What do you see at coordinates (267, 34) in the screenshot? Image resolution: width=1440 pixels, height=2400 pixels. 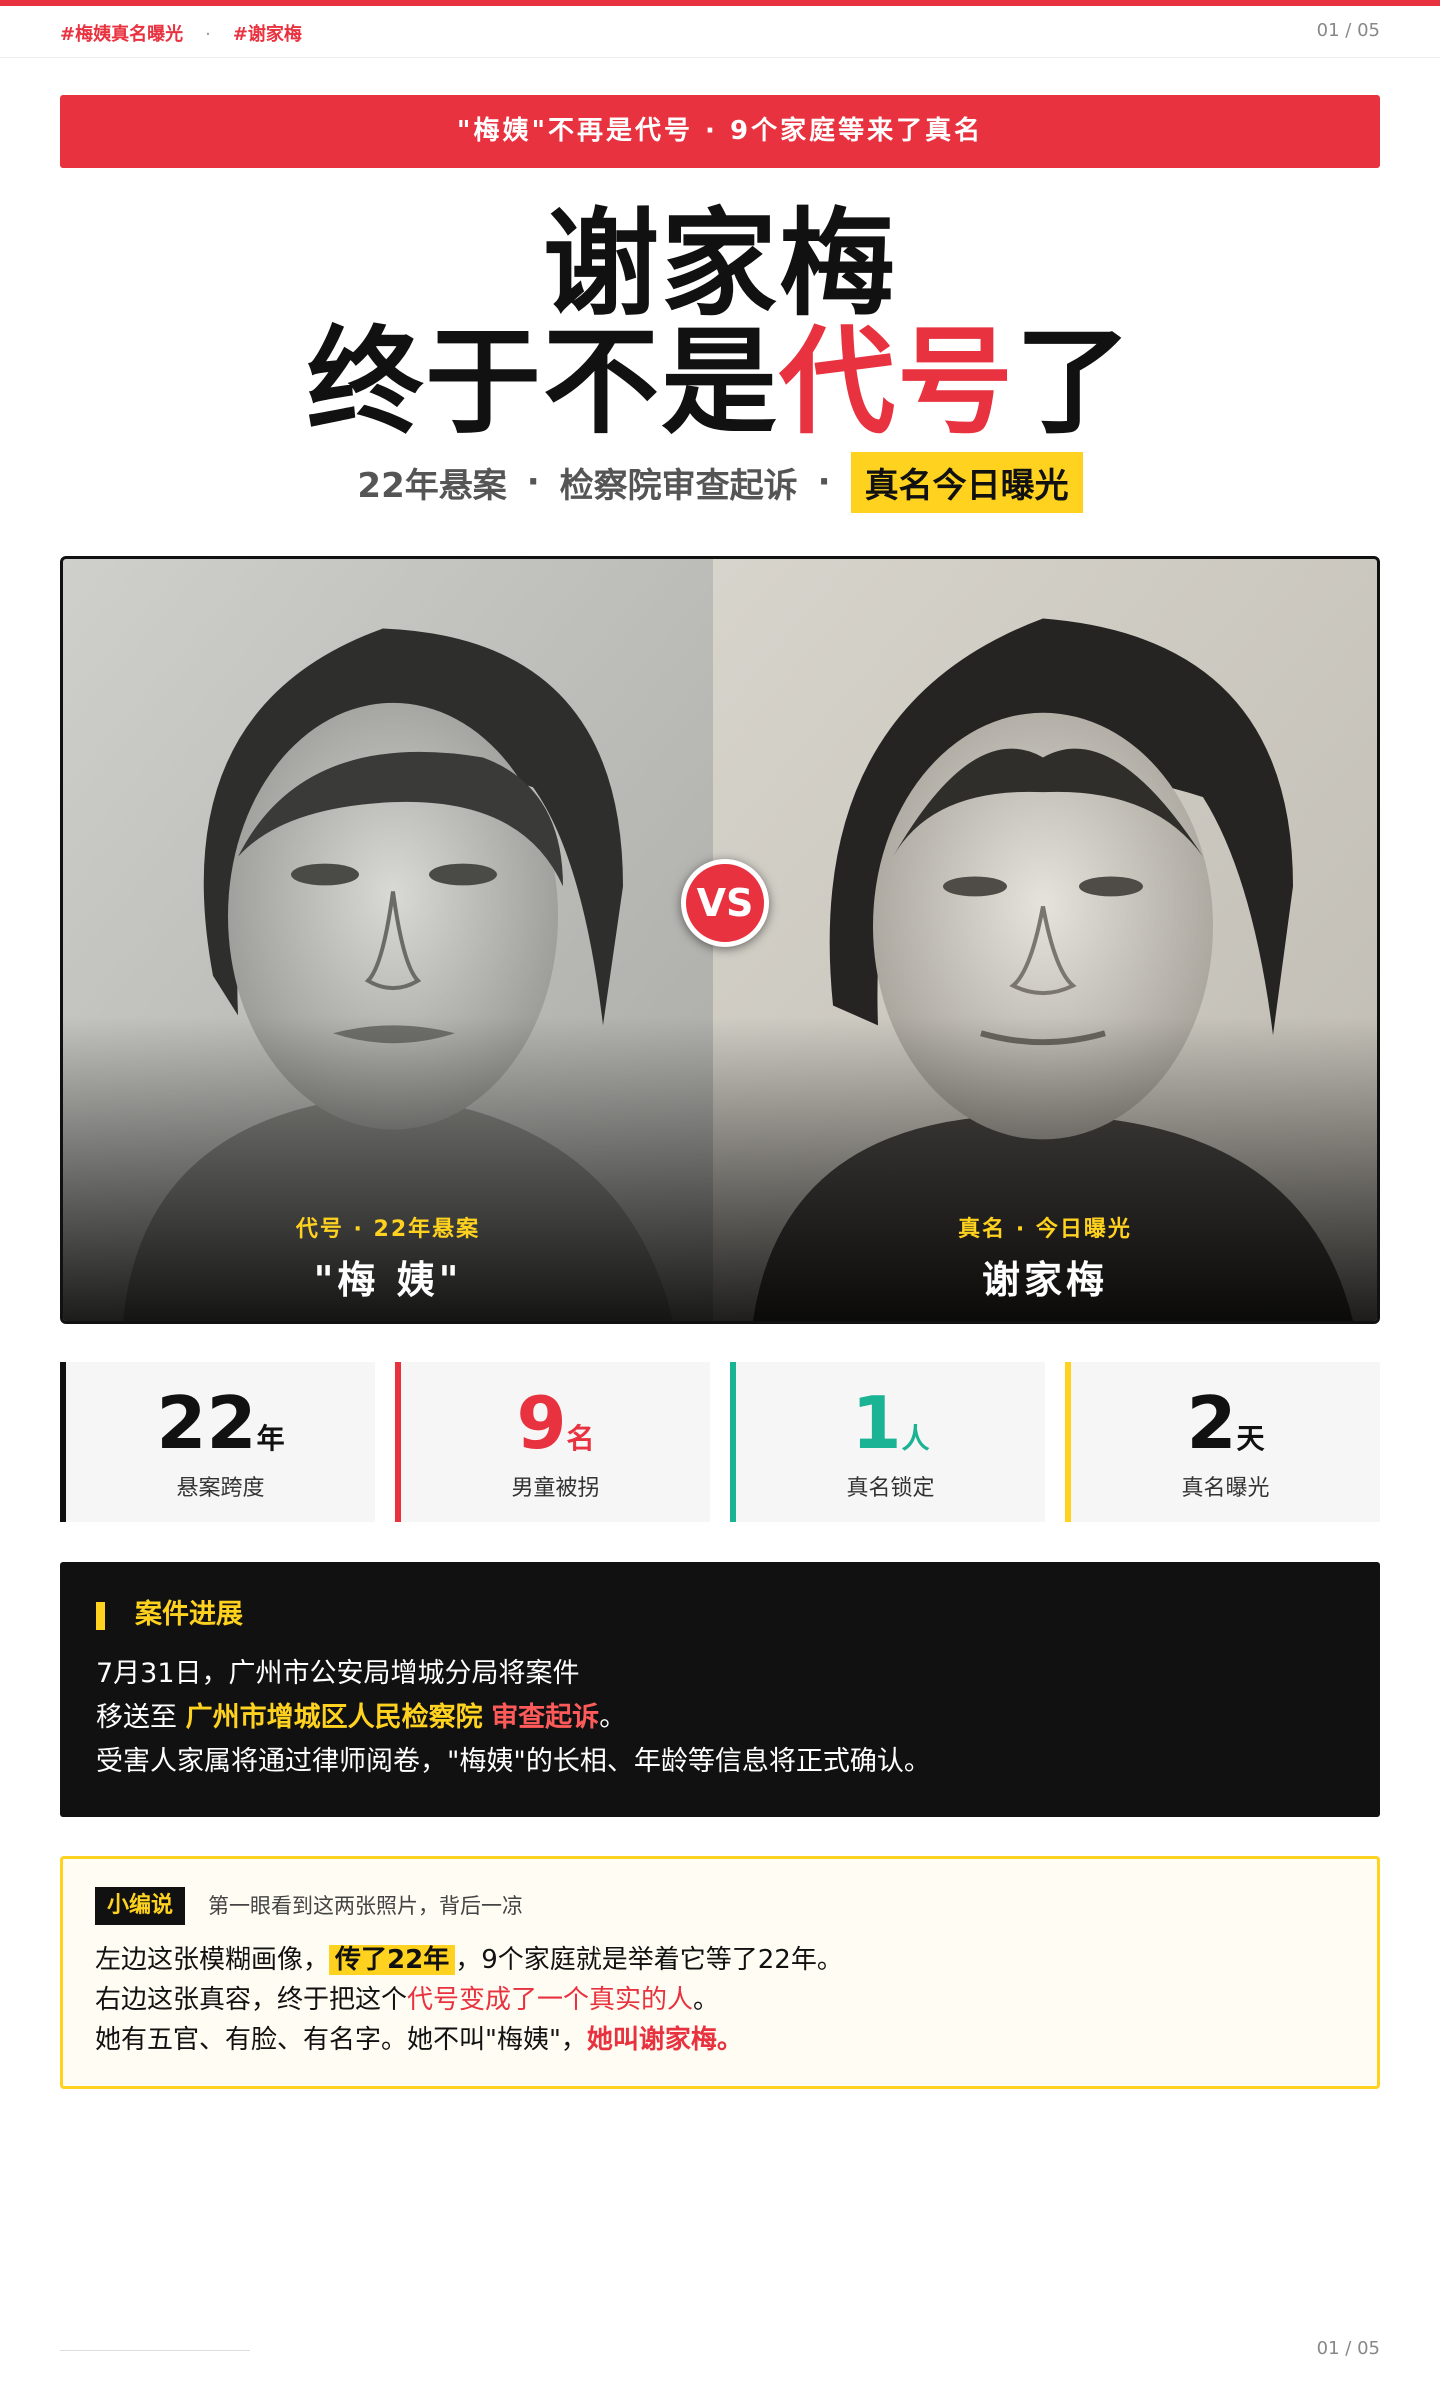 I see `hashtag-link: #谢家梅` at bounding box center [267, 34].